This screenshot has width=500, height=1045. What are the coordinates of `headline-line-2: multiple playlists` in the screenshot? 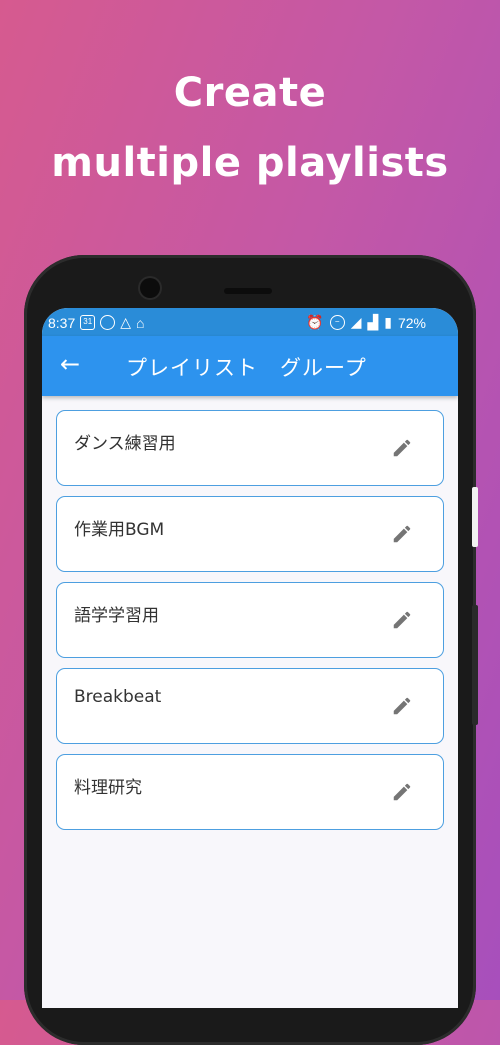 It's located at (250, 163).